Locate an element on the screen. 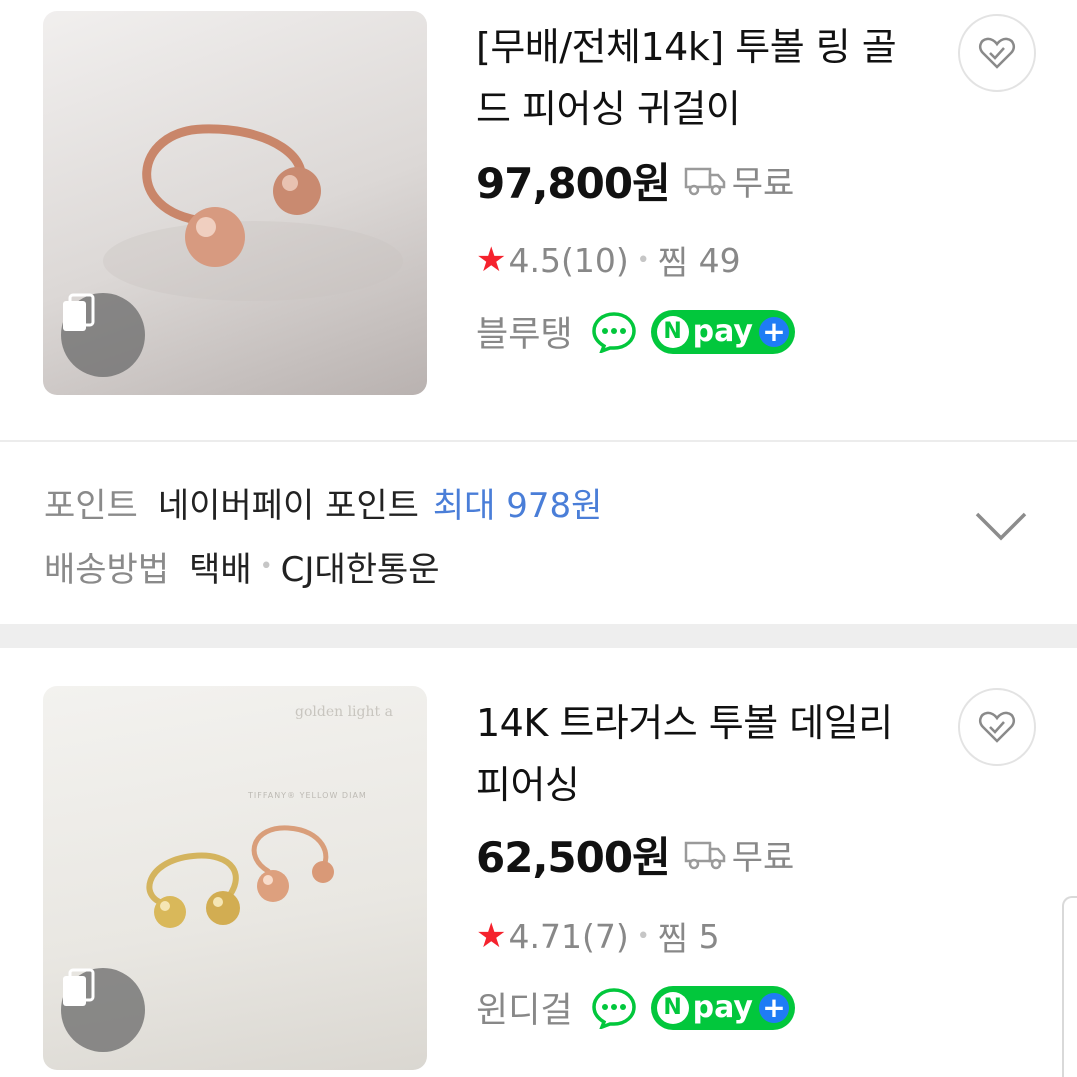 The width and height of the screenshot is (1077, 1077). rating-score: 4.5 is located at coordinates (534, 260).